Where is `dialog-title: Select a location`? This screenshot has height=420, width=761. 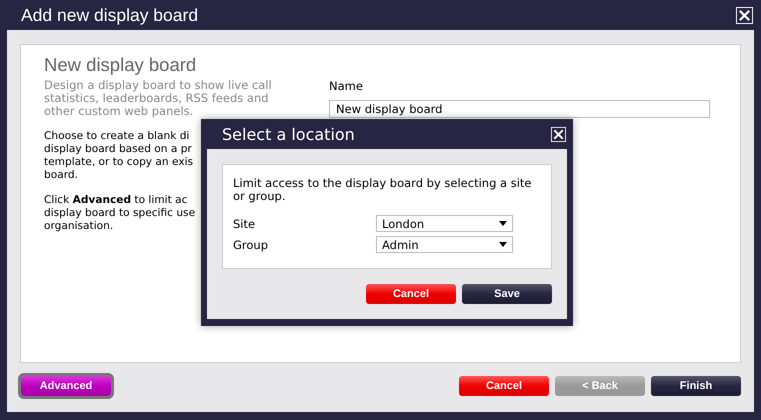 dialog-title: Select a location is located at coordinates (288, 134).